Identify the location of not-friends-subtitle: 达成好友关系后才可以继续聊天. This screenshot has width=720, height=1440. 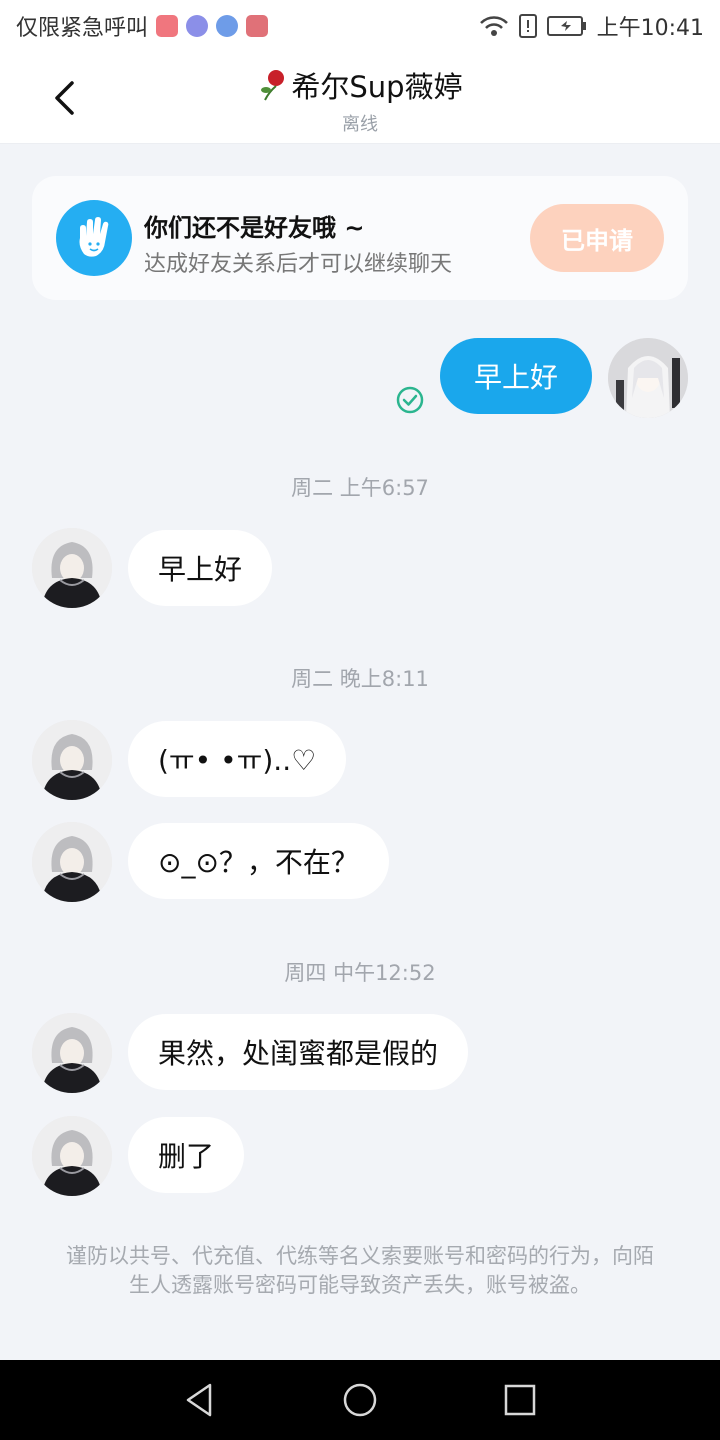
(298, 264).